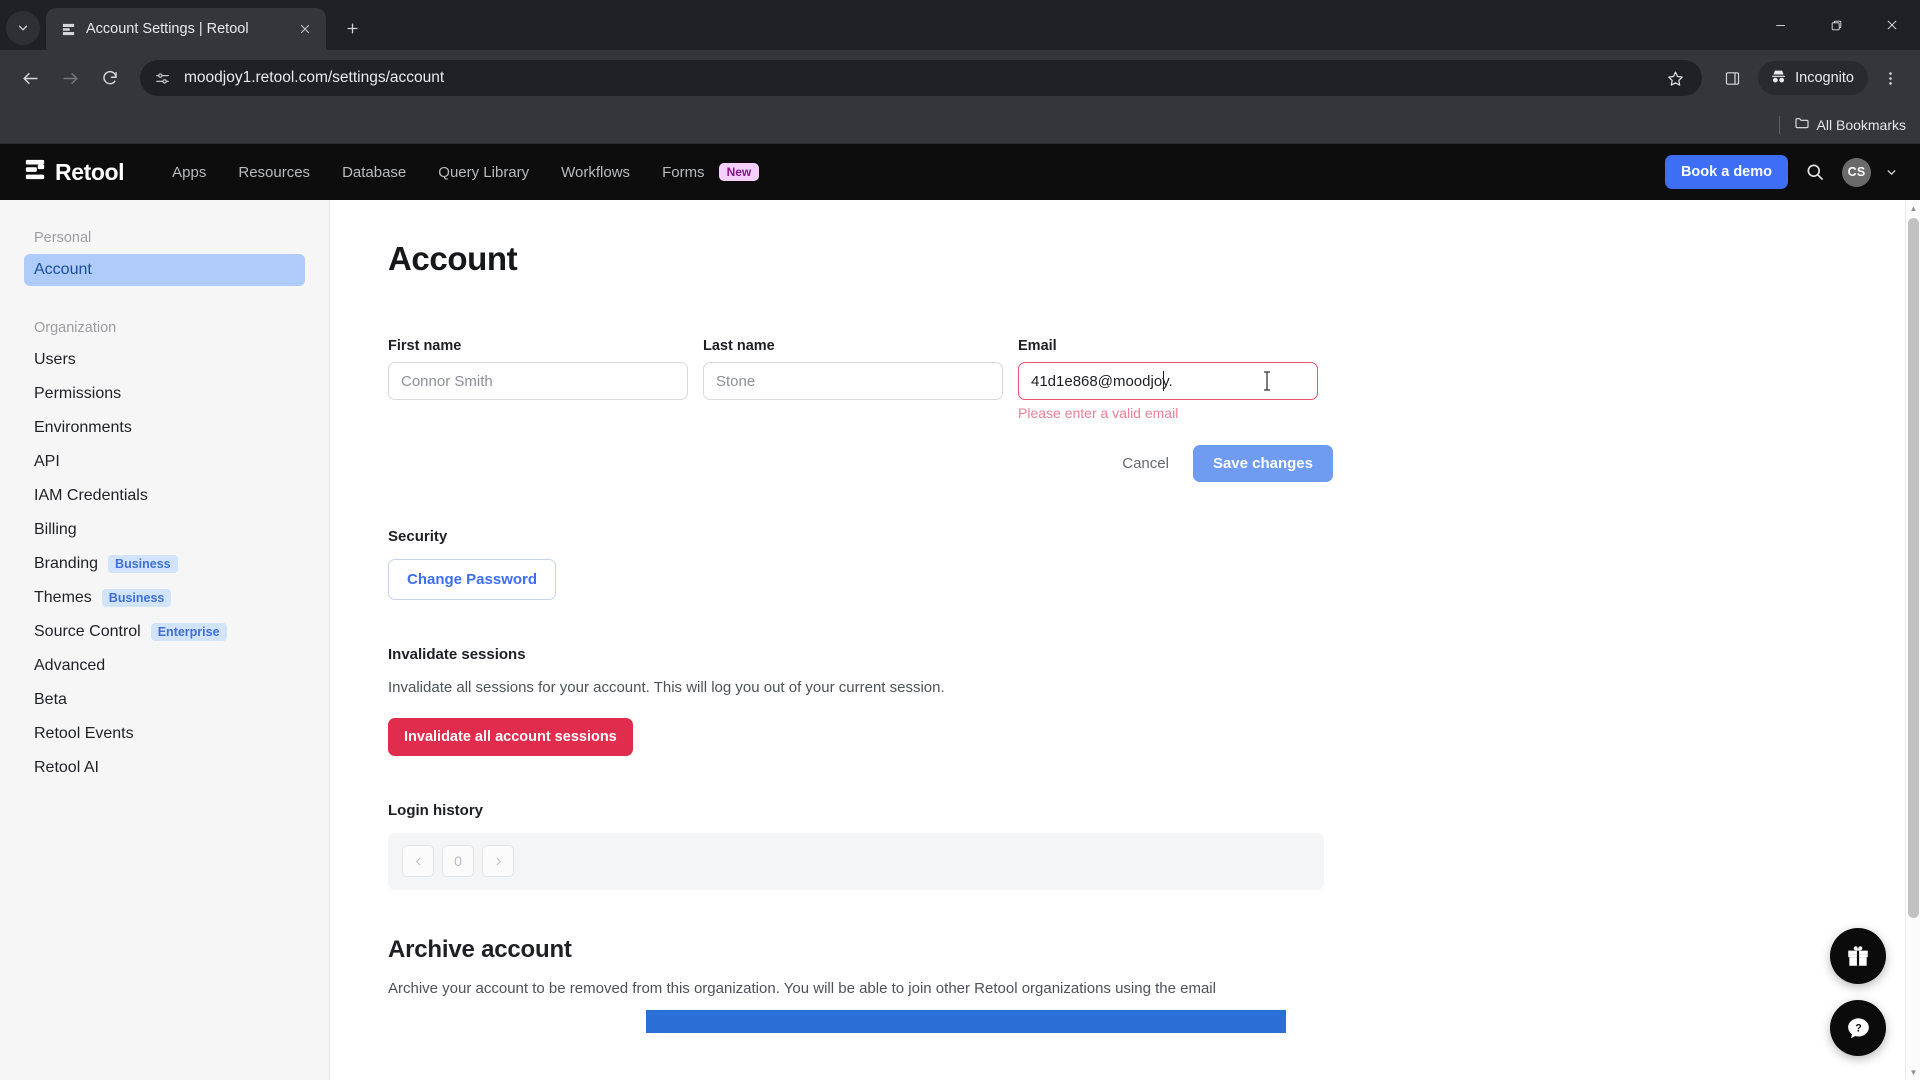 This screenshot has width=1920, height=1080. I want to click on reload-icon, so click(110, 78).